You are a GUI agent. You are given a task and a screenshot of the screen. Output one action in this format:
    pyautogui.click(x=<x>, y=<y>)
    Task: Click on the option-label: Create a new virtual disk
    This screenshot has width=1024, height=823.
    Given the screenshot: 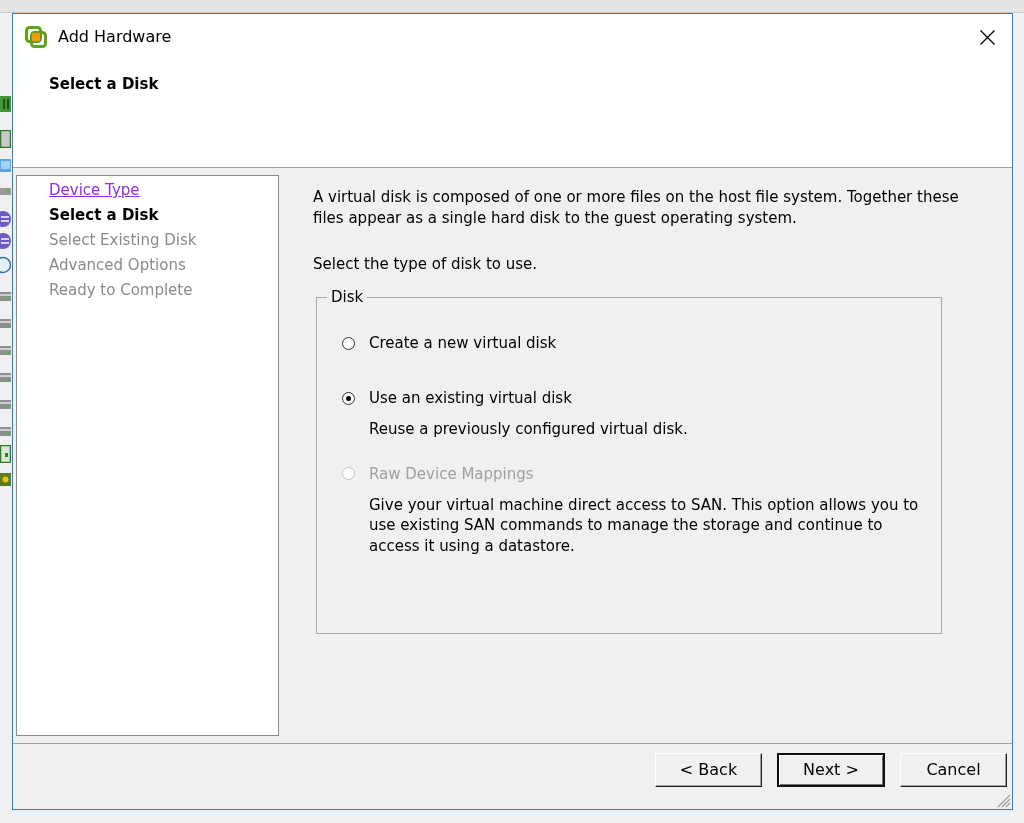 What is the action you would take?
    pyautogui.click(x=463, y=343)
    